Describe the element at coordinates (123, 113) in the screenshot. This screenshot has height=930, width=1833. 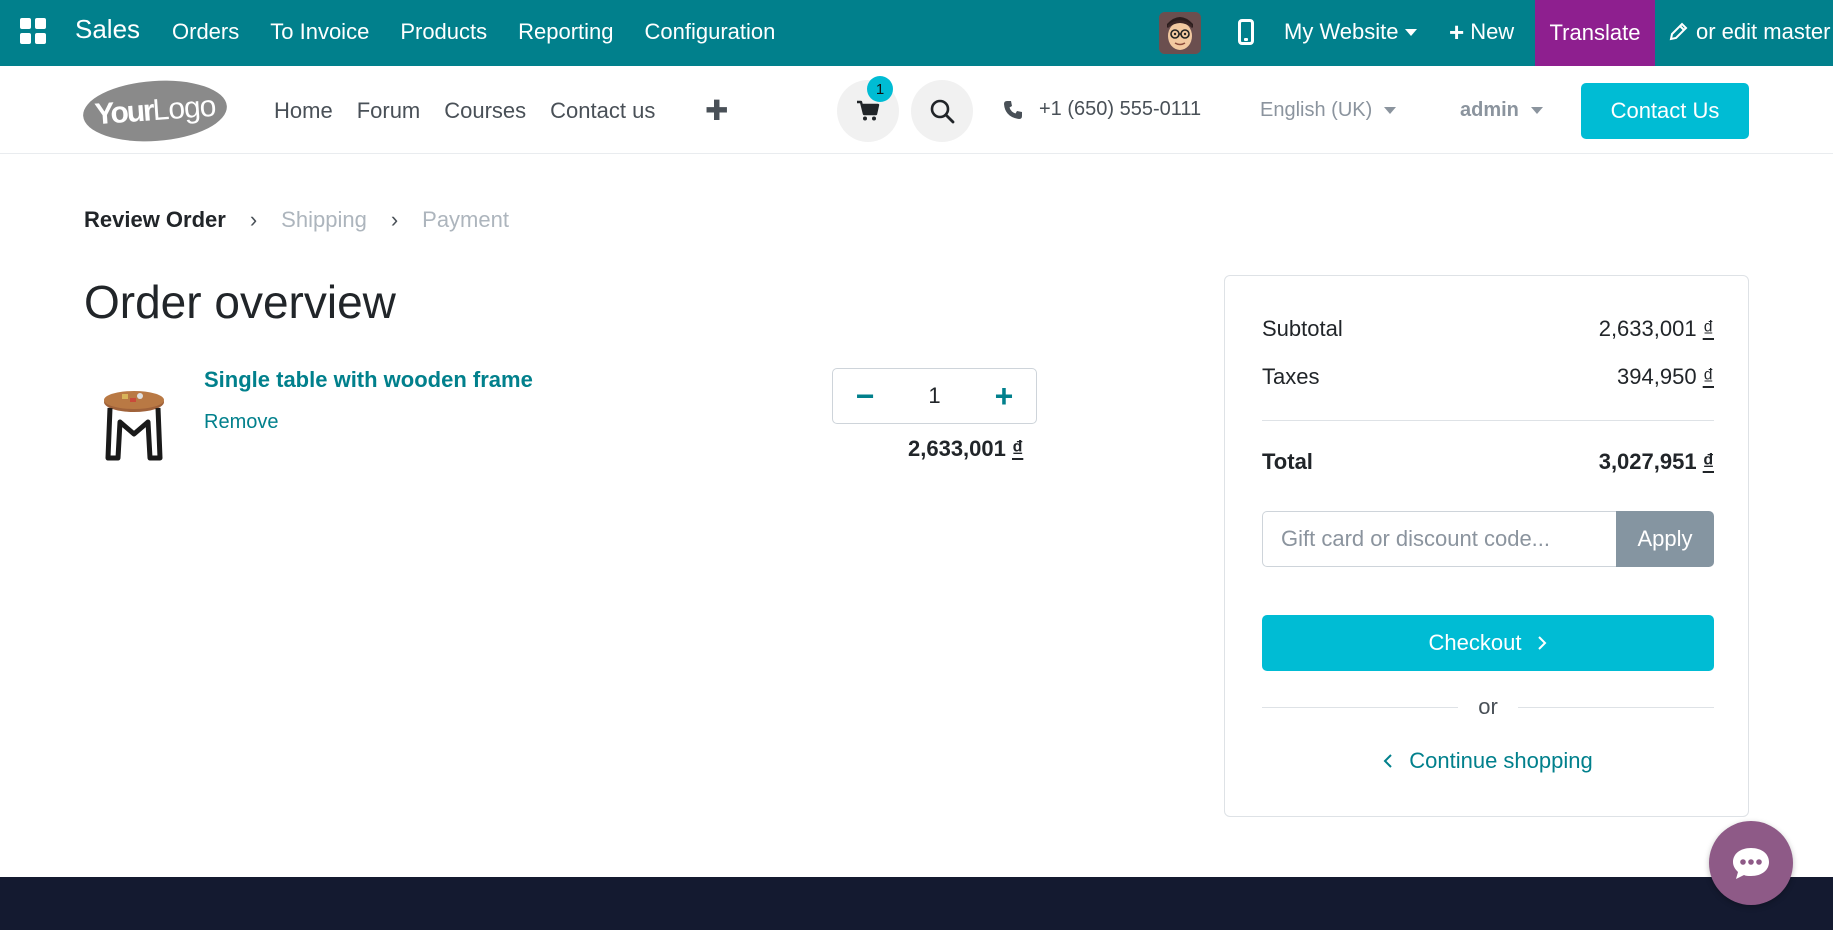
I see `logo-text-bold: Your` at that location.